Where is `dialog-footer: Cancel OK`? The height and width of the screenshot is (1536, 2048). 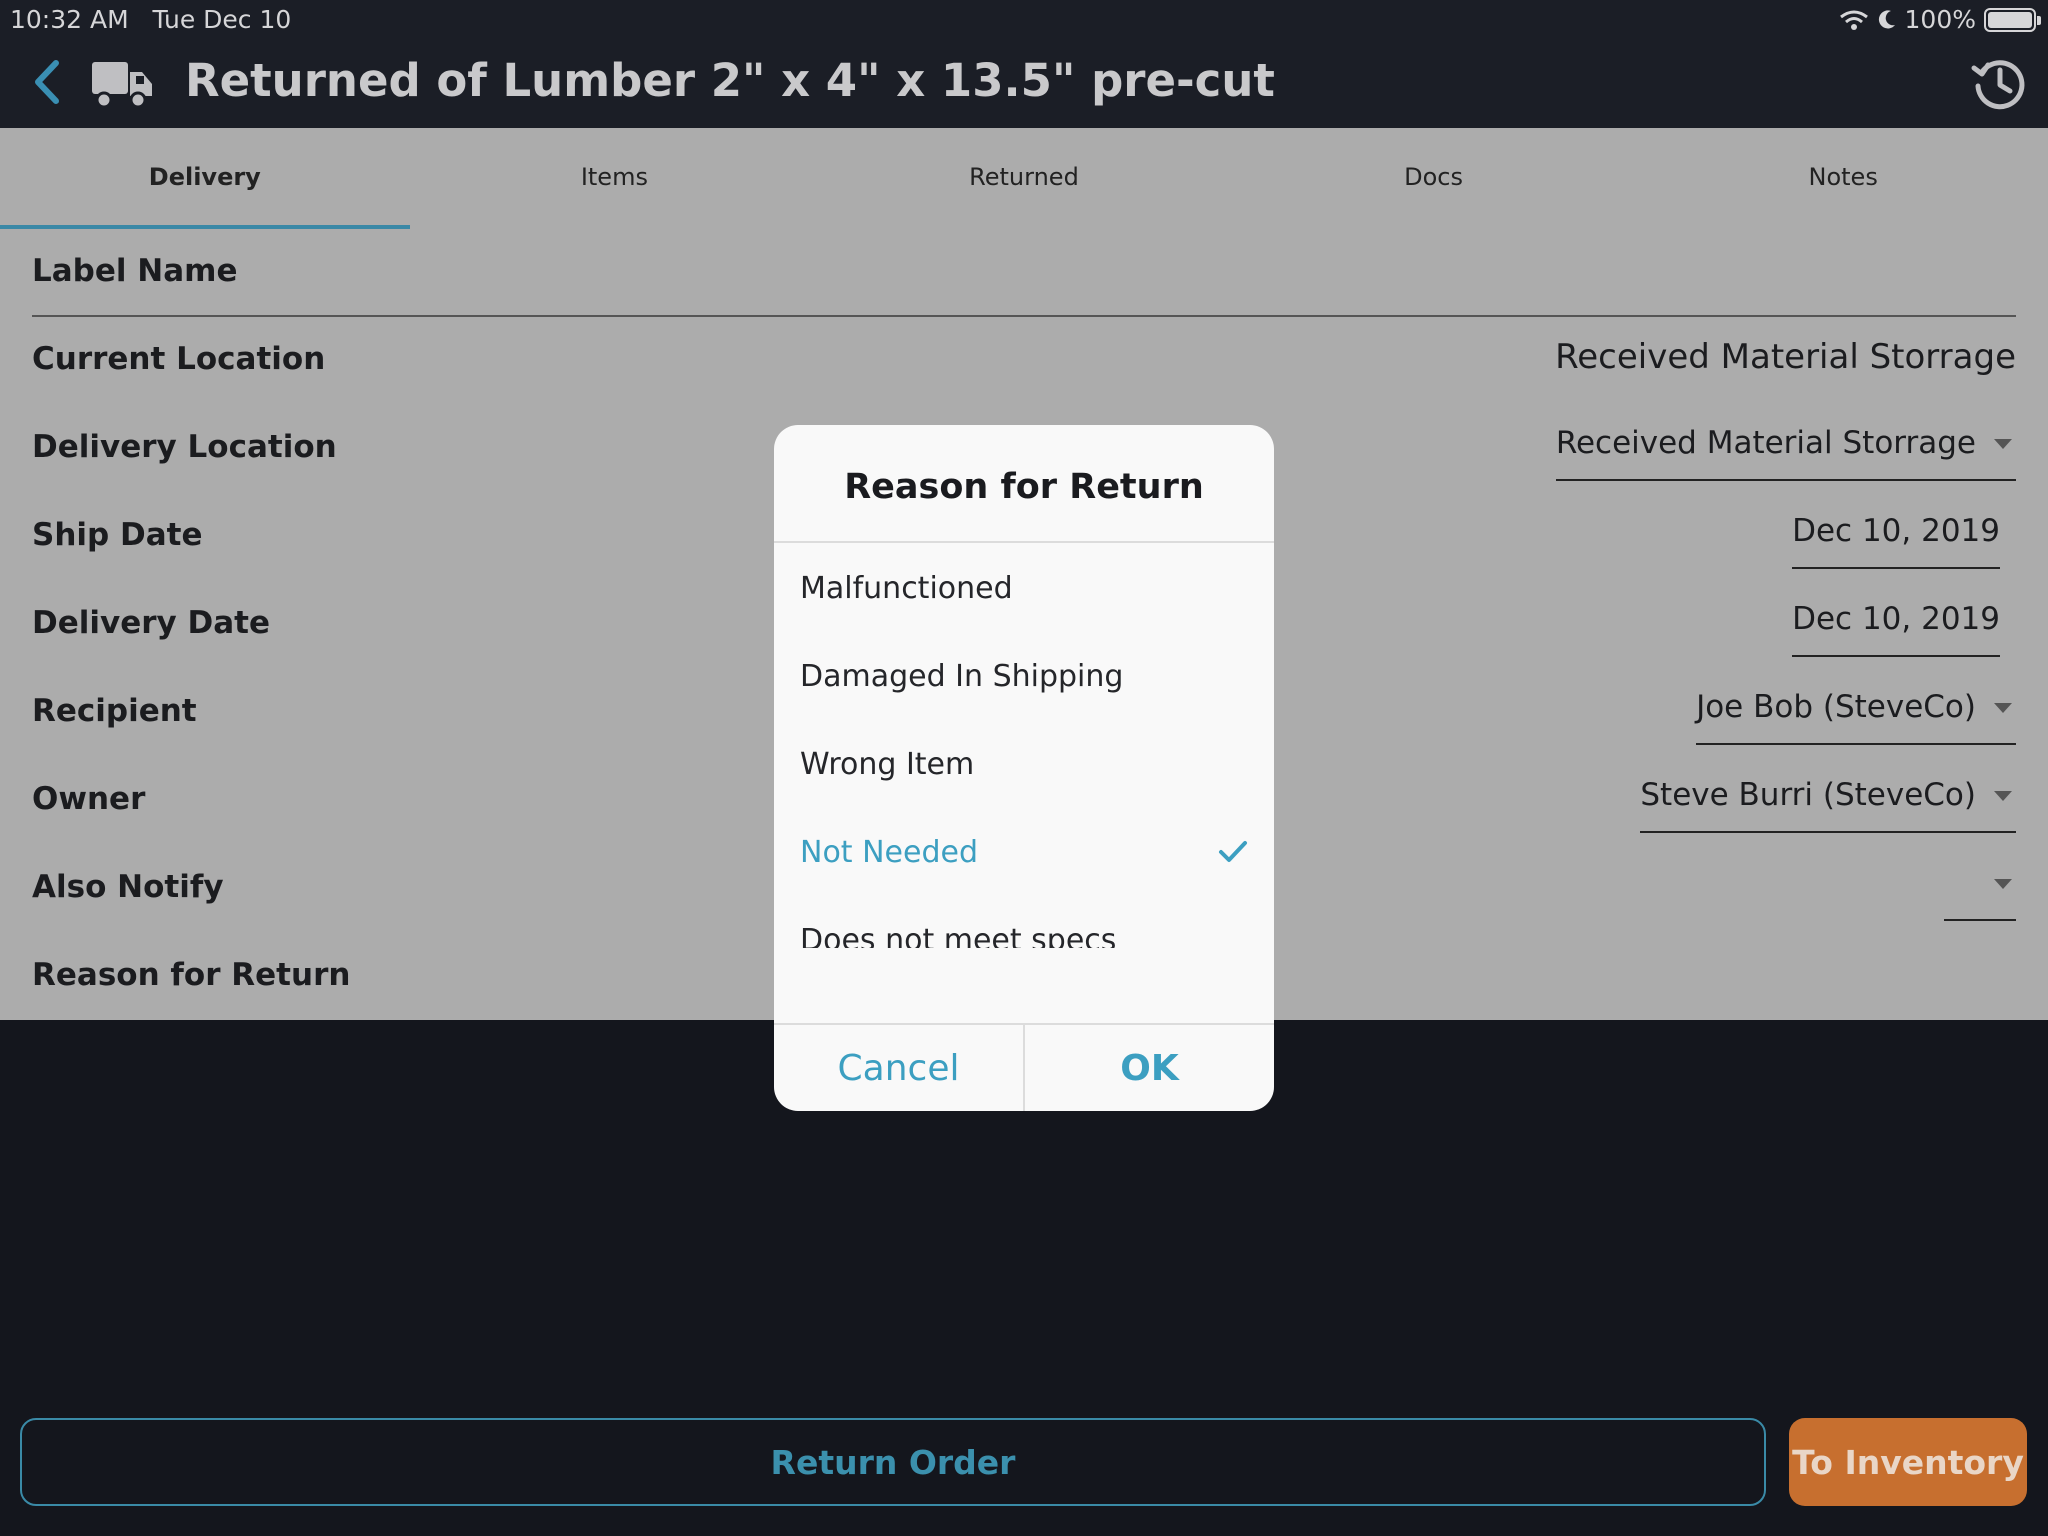 dialog-footer: Cancel OK is located at coordinates (1024, 1067).